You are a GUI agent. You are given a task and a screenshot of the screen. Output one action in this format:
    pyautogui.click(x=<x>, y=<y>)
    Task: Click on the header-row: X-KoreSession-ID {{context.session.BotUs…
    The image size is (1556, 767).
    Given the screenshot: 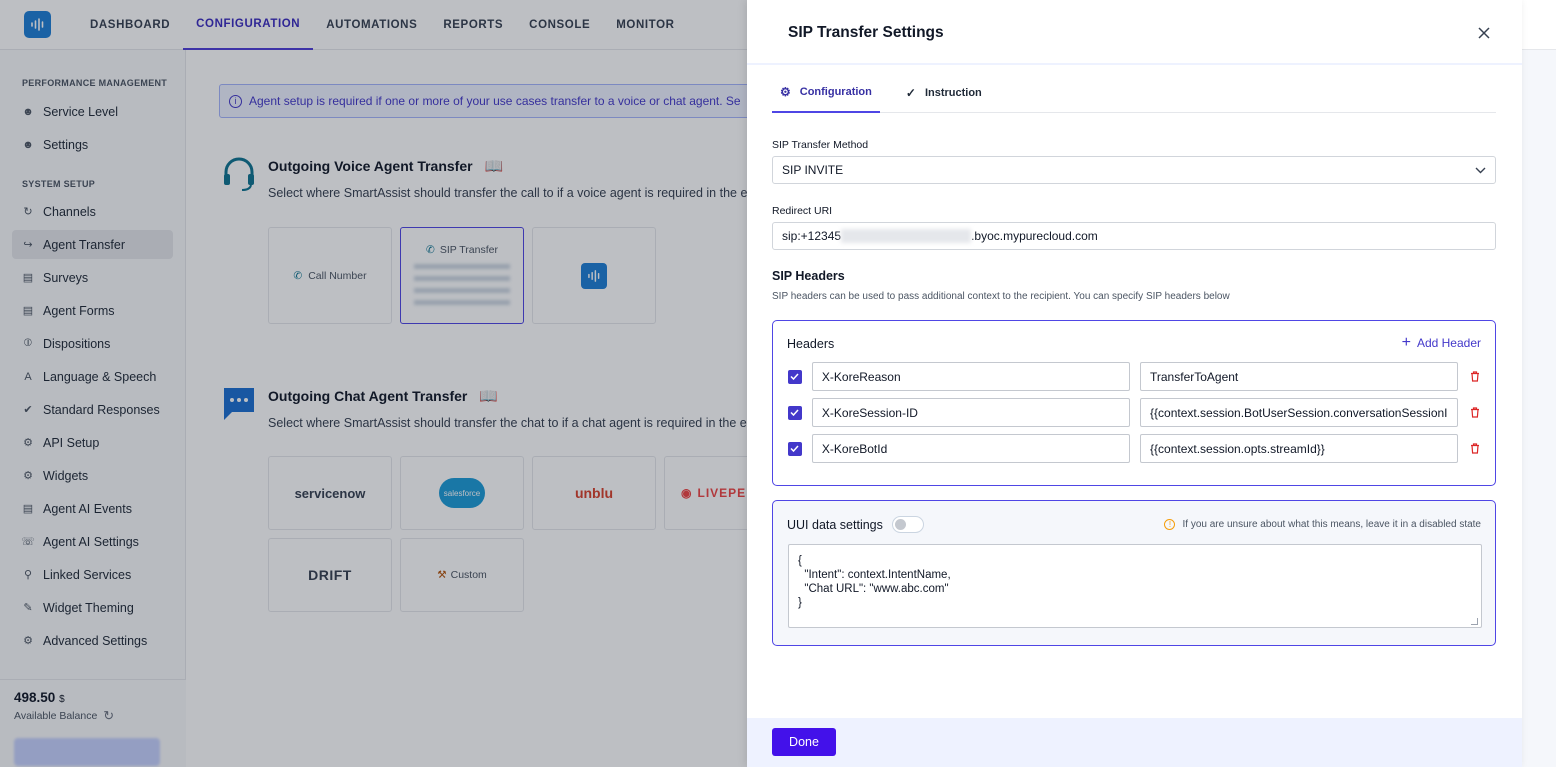 What is the action you would take?
    pyautogui.click(x=1135, y=412)
    